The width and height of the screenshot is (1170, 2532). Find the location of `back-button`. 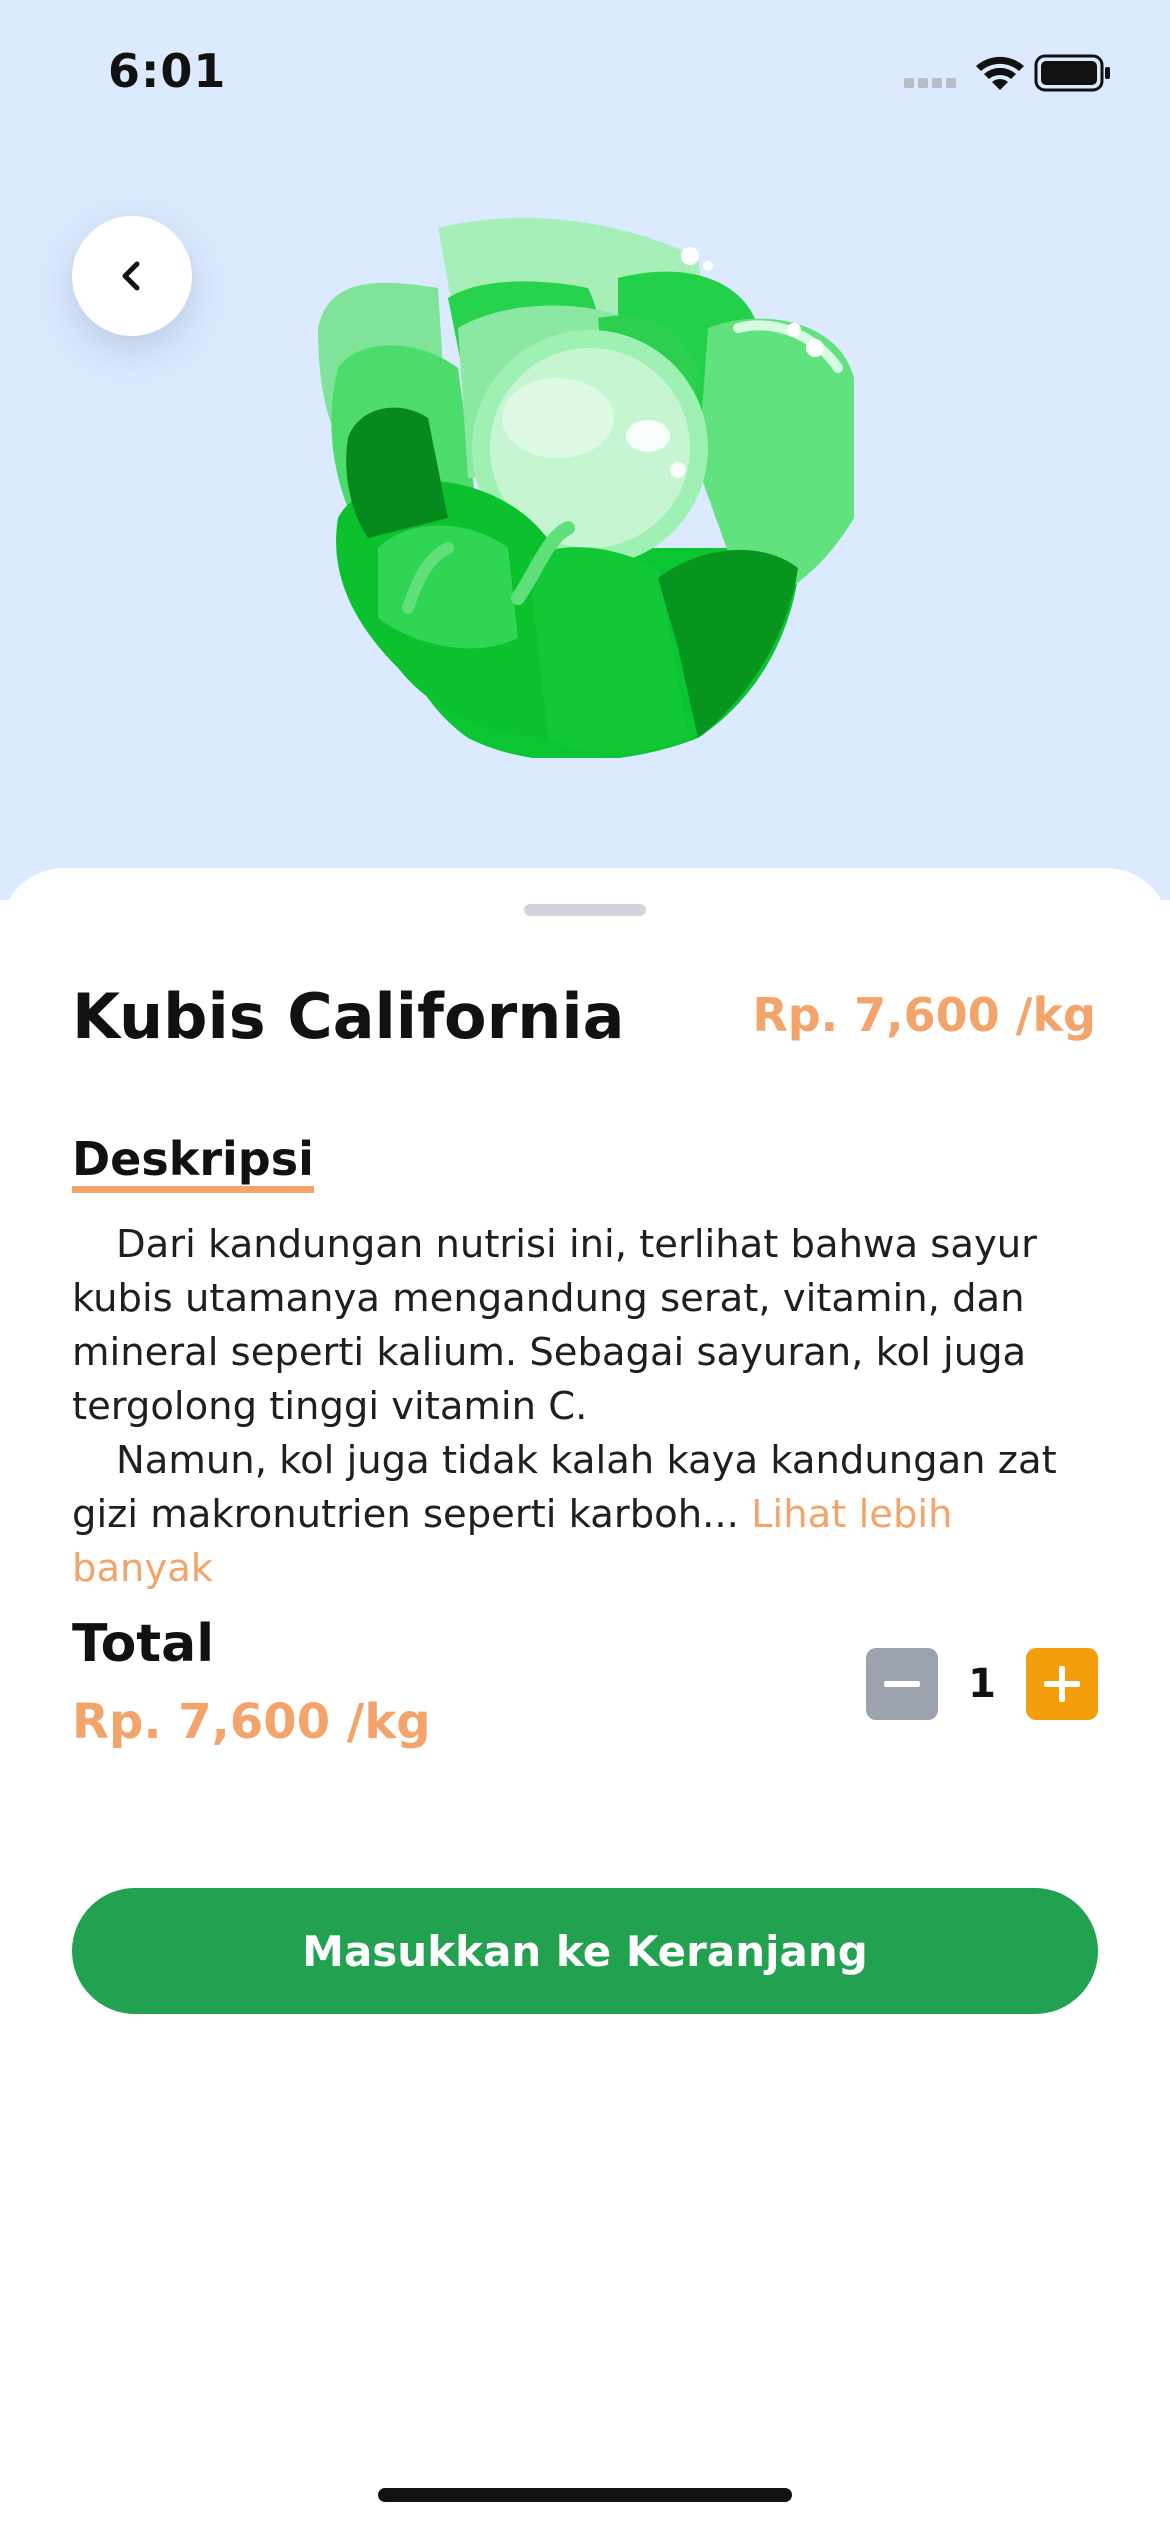

back-button is located at coordinates (132, 276).